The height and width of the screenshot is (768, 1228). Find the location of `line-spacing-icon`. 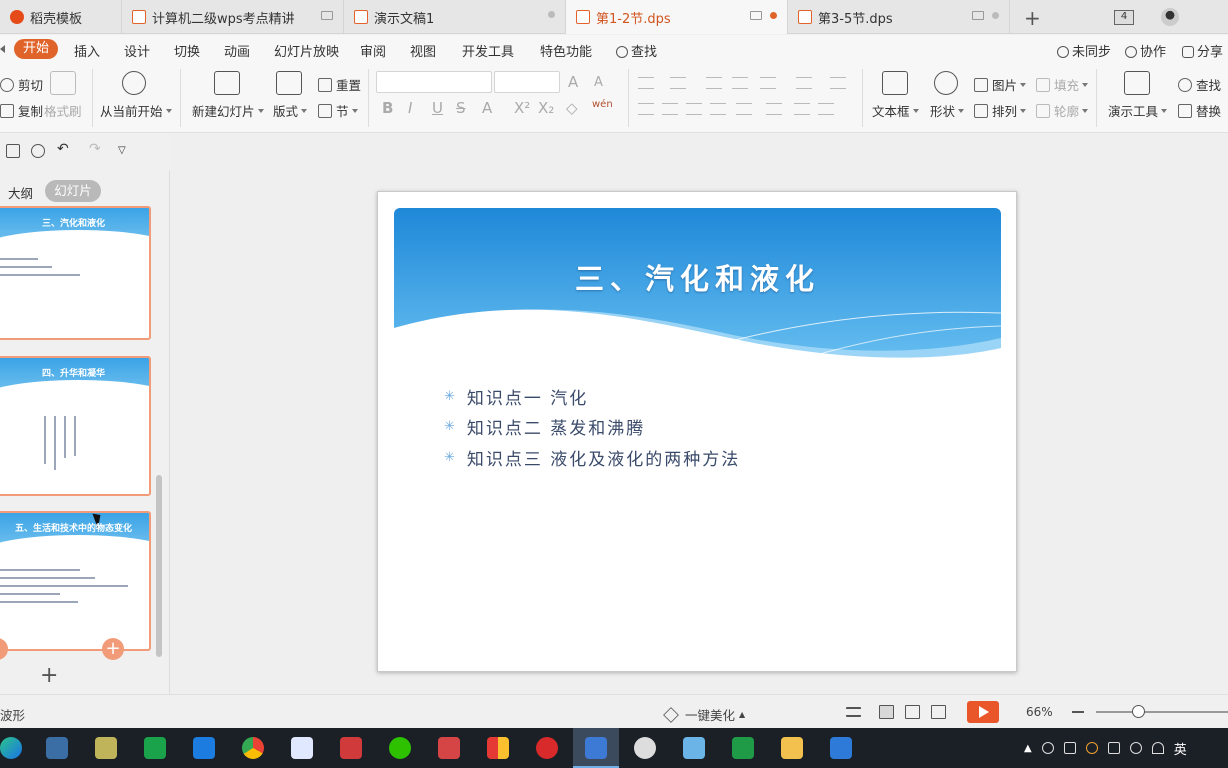

line-spacing-icon is located at coordinates (774, 109).